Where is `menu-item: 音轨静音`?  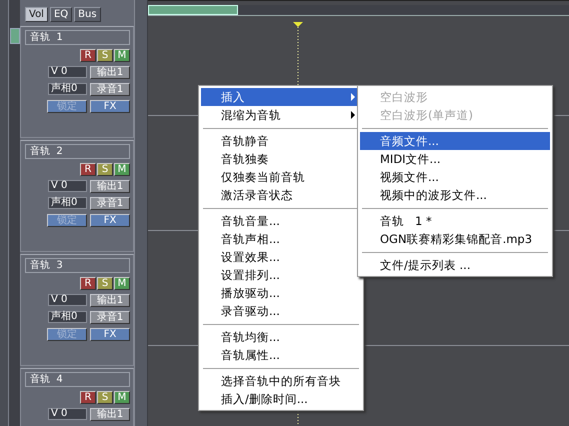 menu-item: 音轨静音 is located at coordinates (281, 141).